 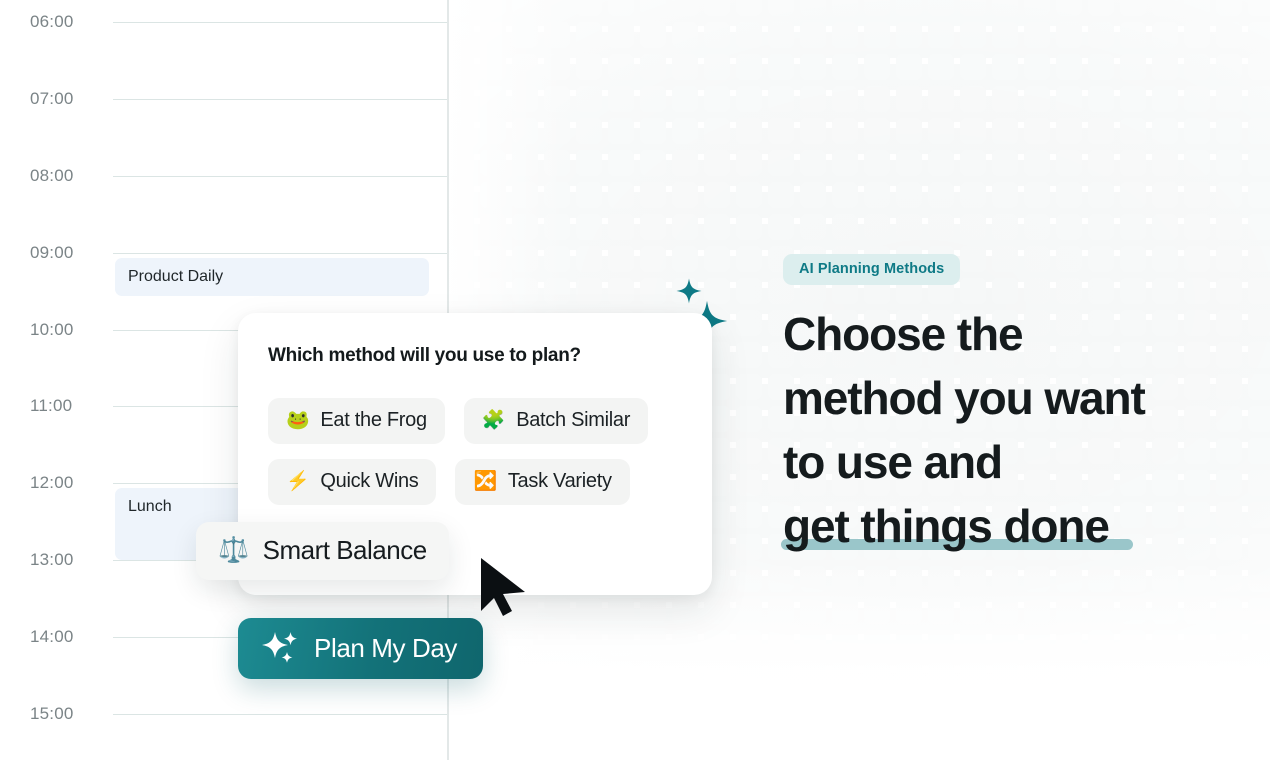 I want to click on shuffle-emoji: 🔀, so click(x=485, y=481).